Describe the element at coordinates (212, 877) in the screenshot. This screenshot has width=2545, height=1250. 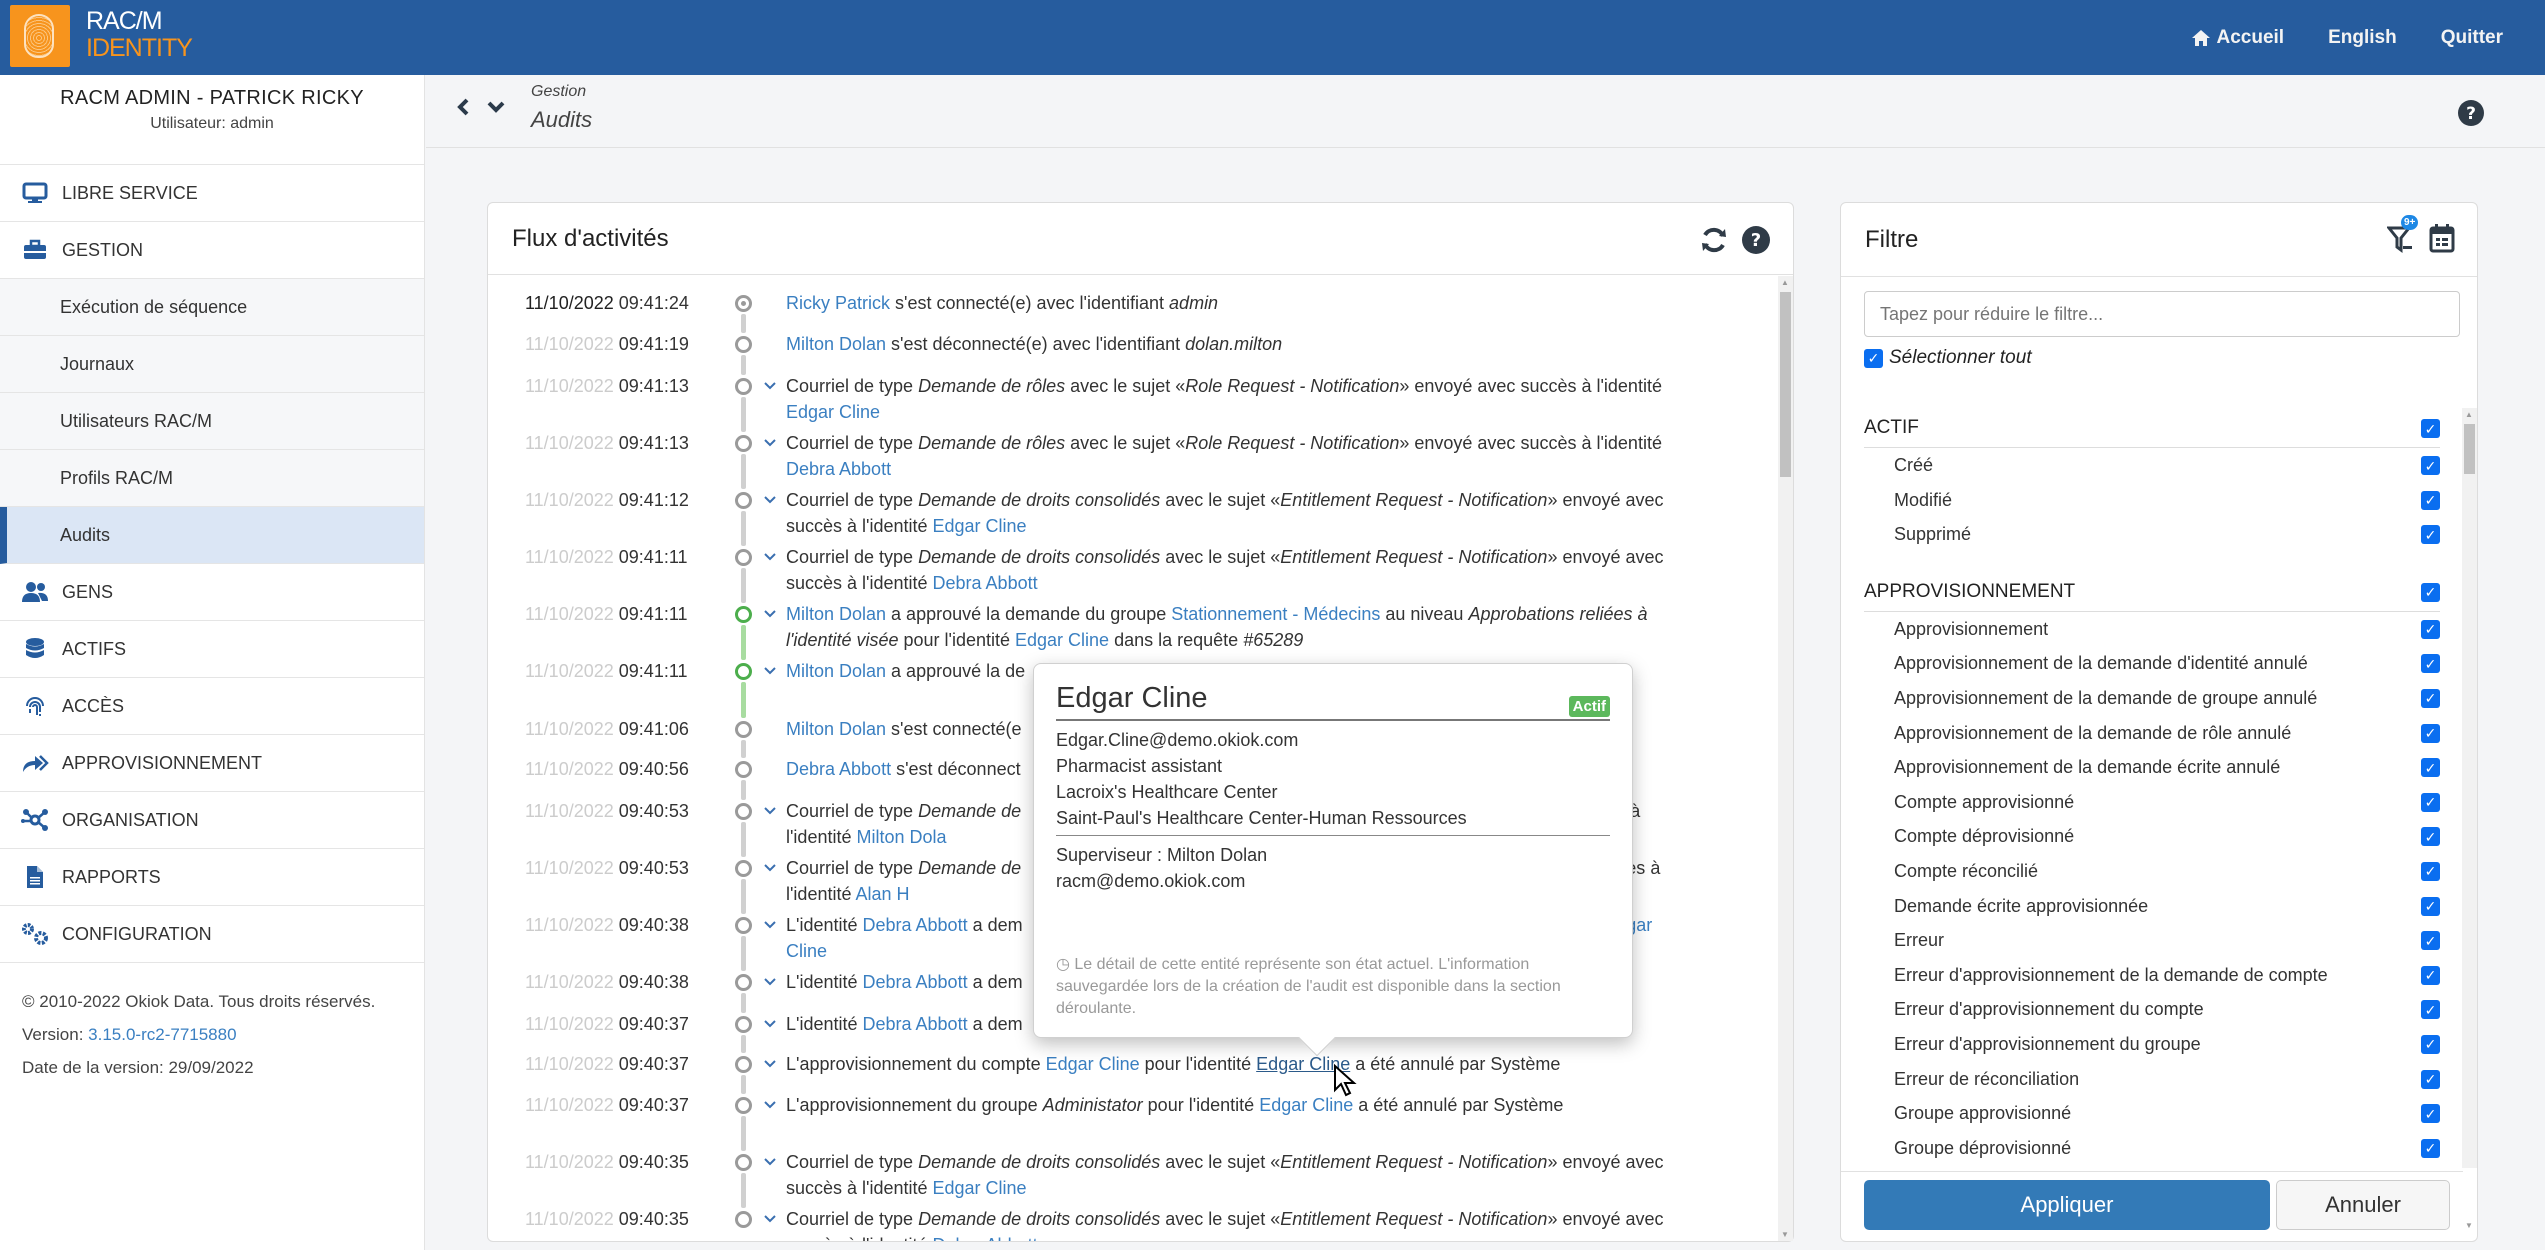
I see `sidebar-item-rapports: RAPPORTS` at that location.